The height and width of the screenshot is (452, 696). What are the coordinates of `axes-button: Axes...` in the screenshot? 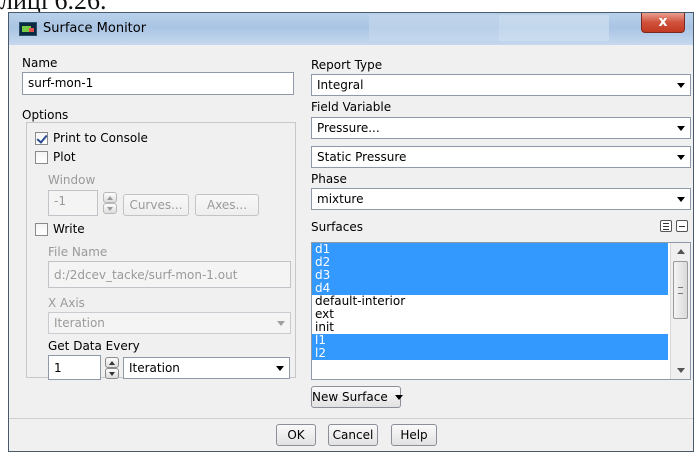 It's located at (227, 205).